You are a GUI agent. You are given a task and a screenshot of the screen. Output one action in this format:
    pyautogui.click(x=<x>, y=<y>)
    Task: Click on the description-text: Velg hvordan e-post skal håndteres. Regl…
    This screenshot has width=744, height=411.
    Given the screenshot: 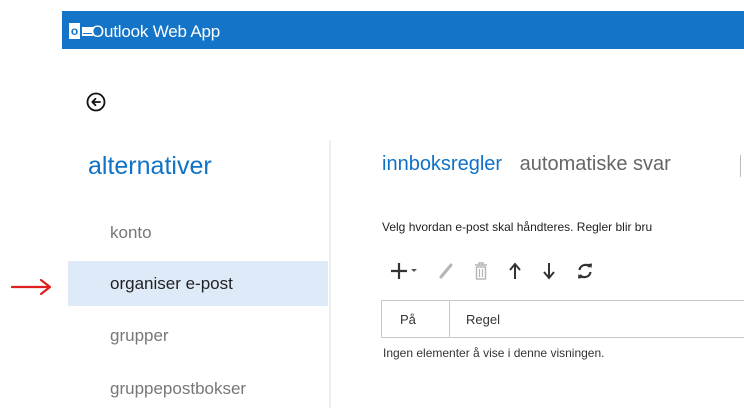 What is the action you would take?
    pyautogui.click(x=517, y=227)
    